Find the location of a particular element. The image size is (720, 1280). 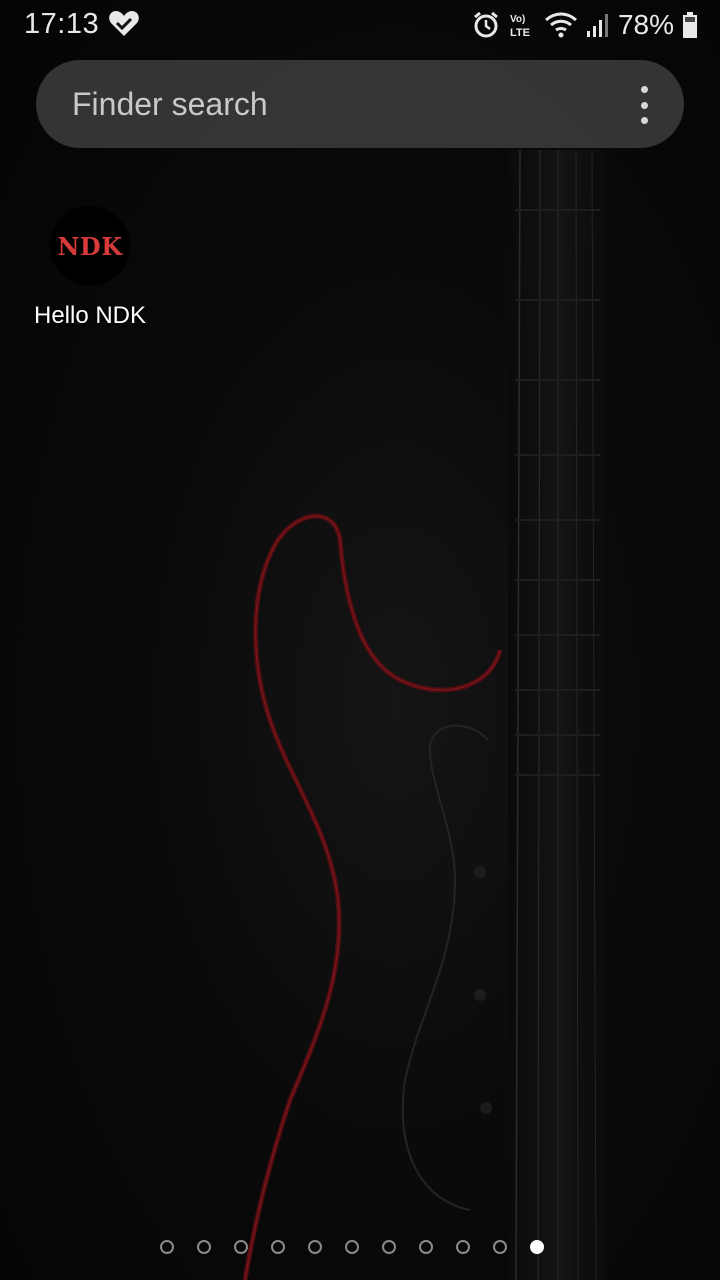

wifi-icon is located at coordinates (560, 25).